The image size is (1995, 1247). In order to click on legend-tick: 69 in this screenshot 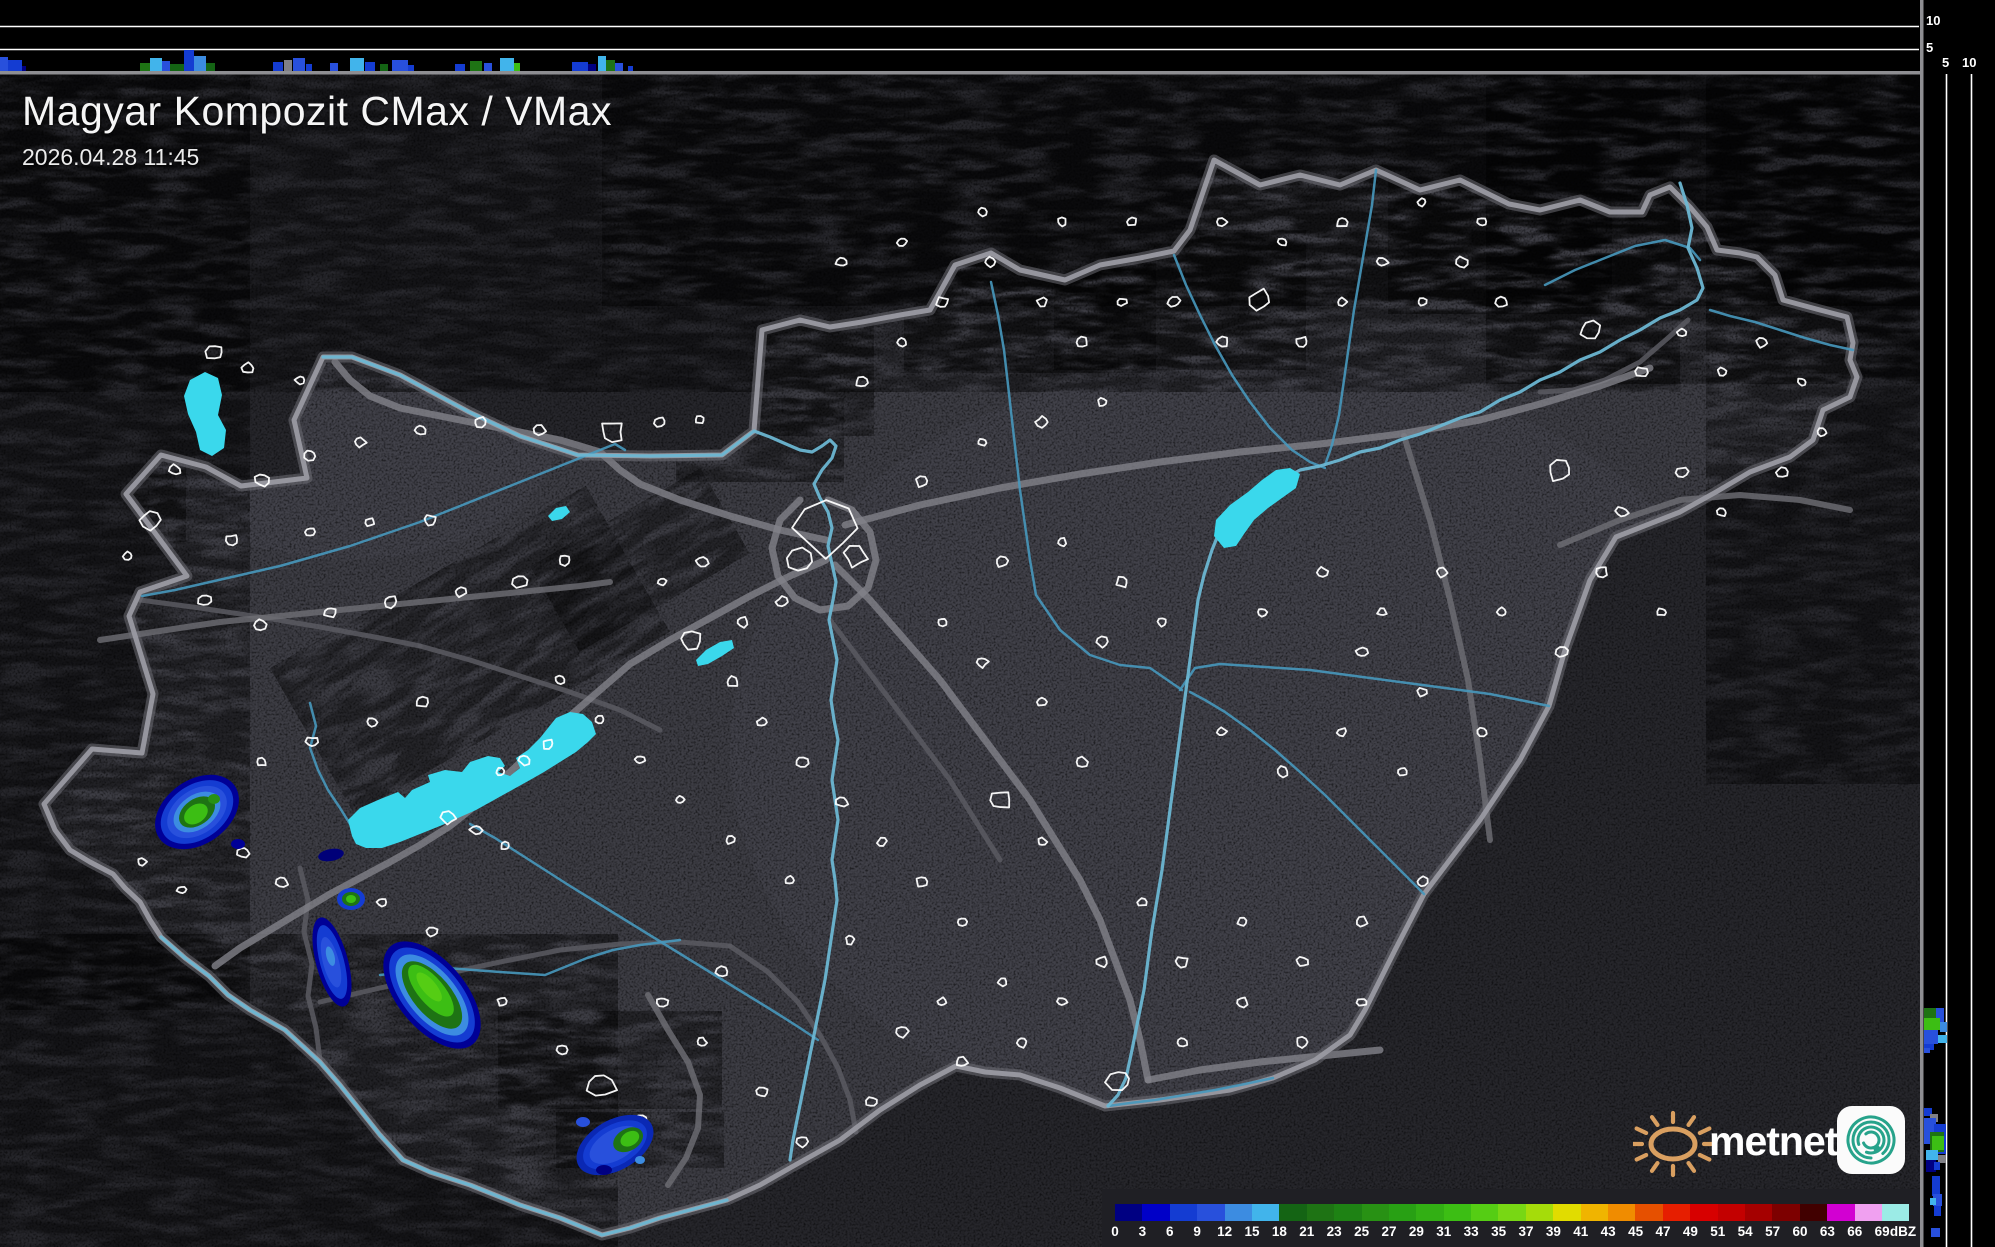, I will do `click(1882, 1231)`.